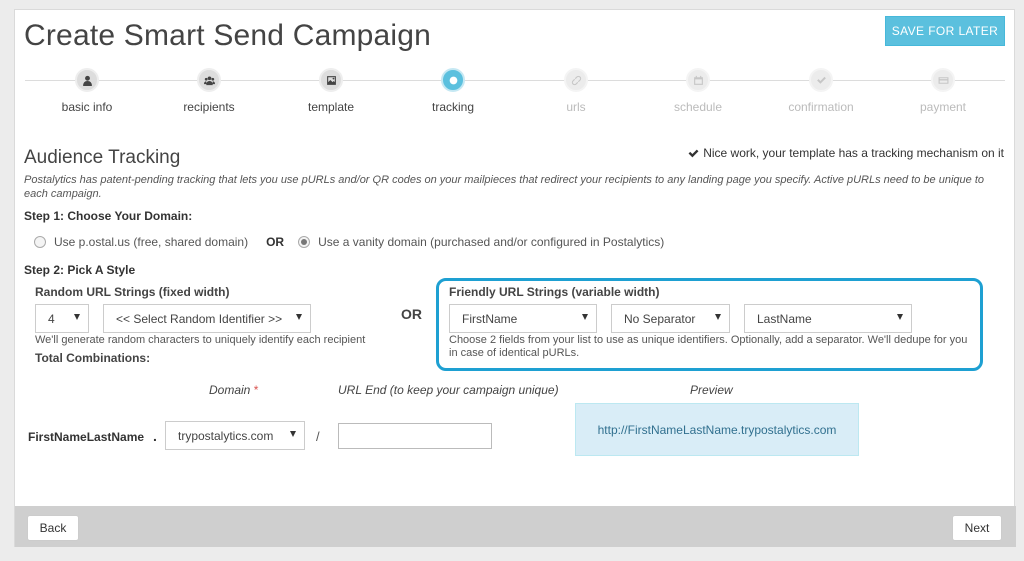 This screenshot has height=561, width=1024. Describe the element at coordinates (230, 390) in the screenshot. I see `domain-header-text: Domain` at that location.